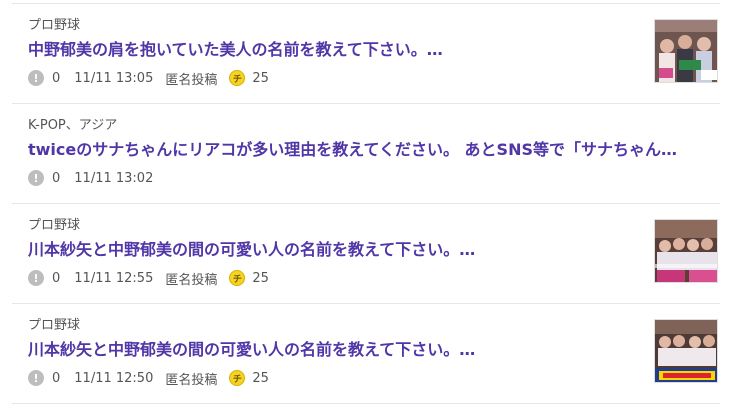 This screenshot has height=409, width=745. I want to click on question-meta: ! 0 11/11 12:50 匿名投稿 チ 25, so click(148, 378).